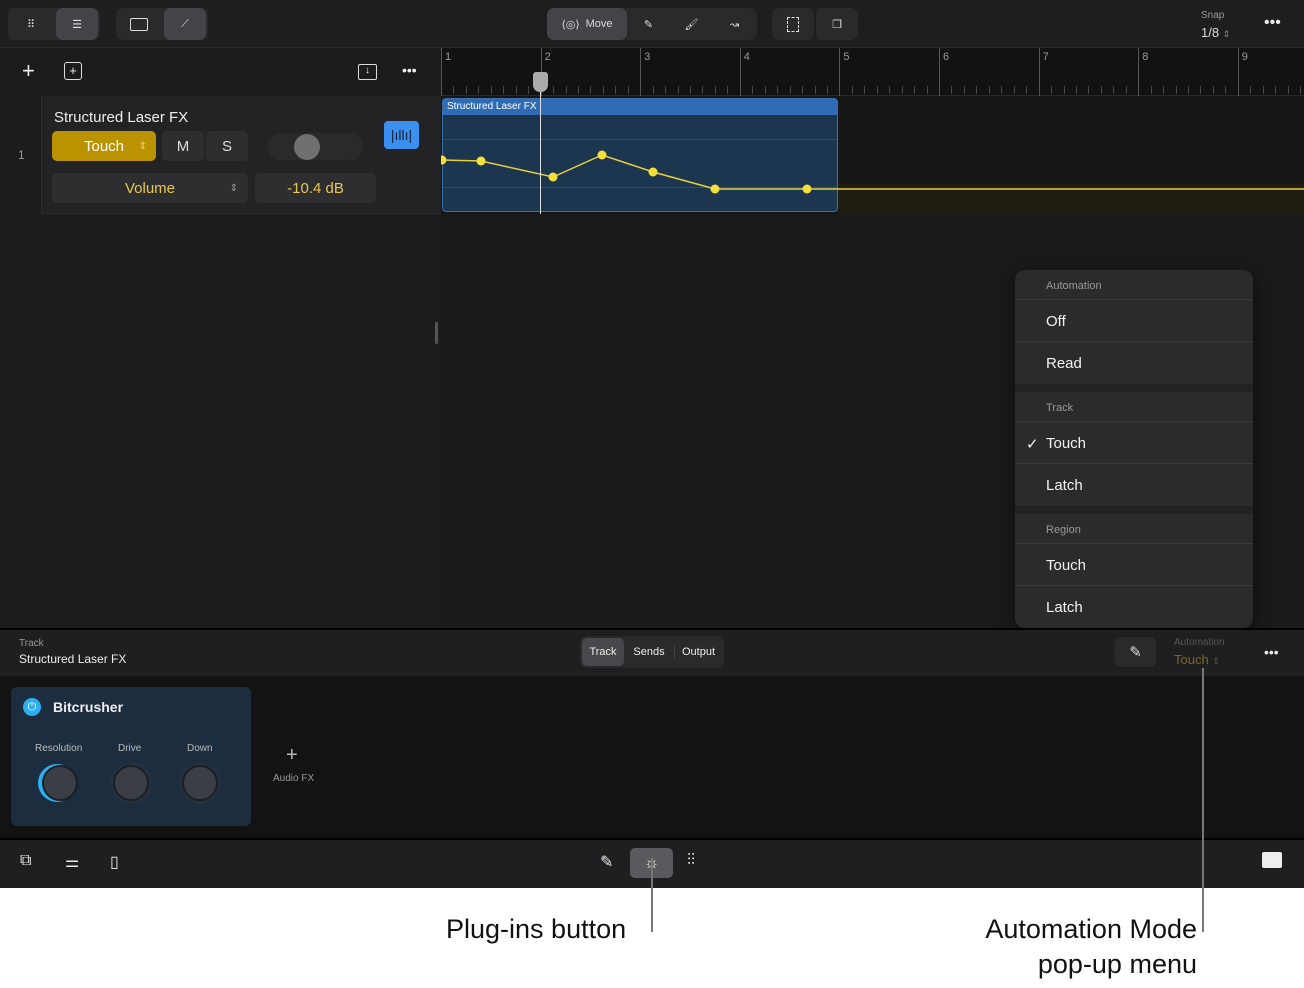  Describe the element at coordinates (746, 57) in the screenshot. I see `bar-number: 4` at that location.